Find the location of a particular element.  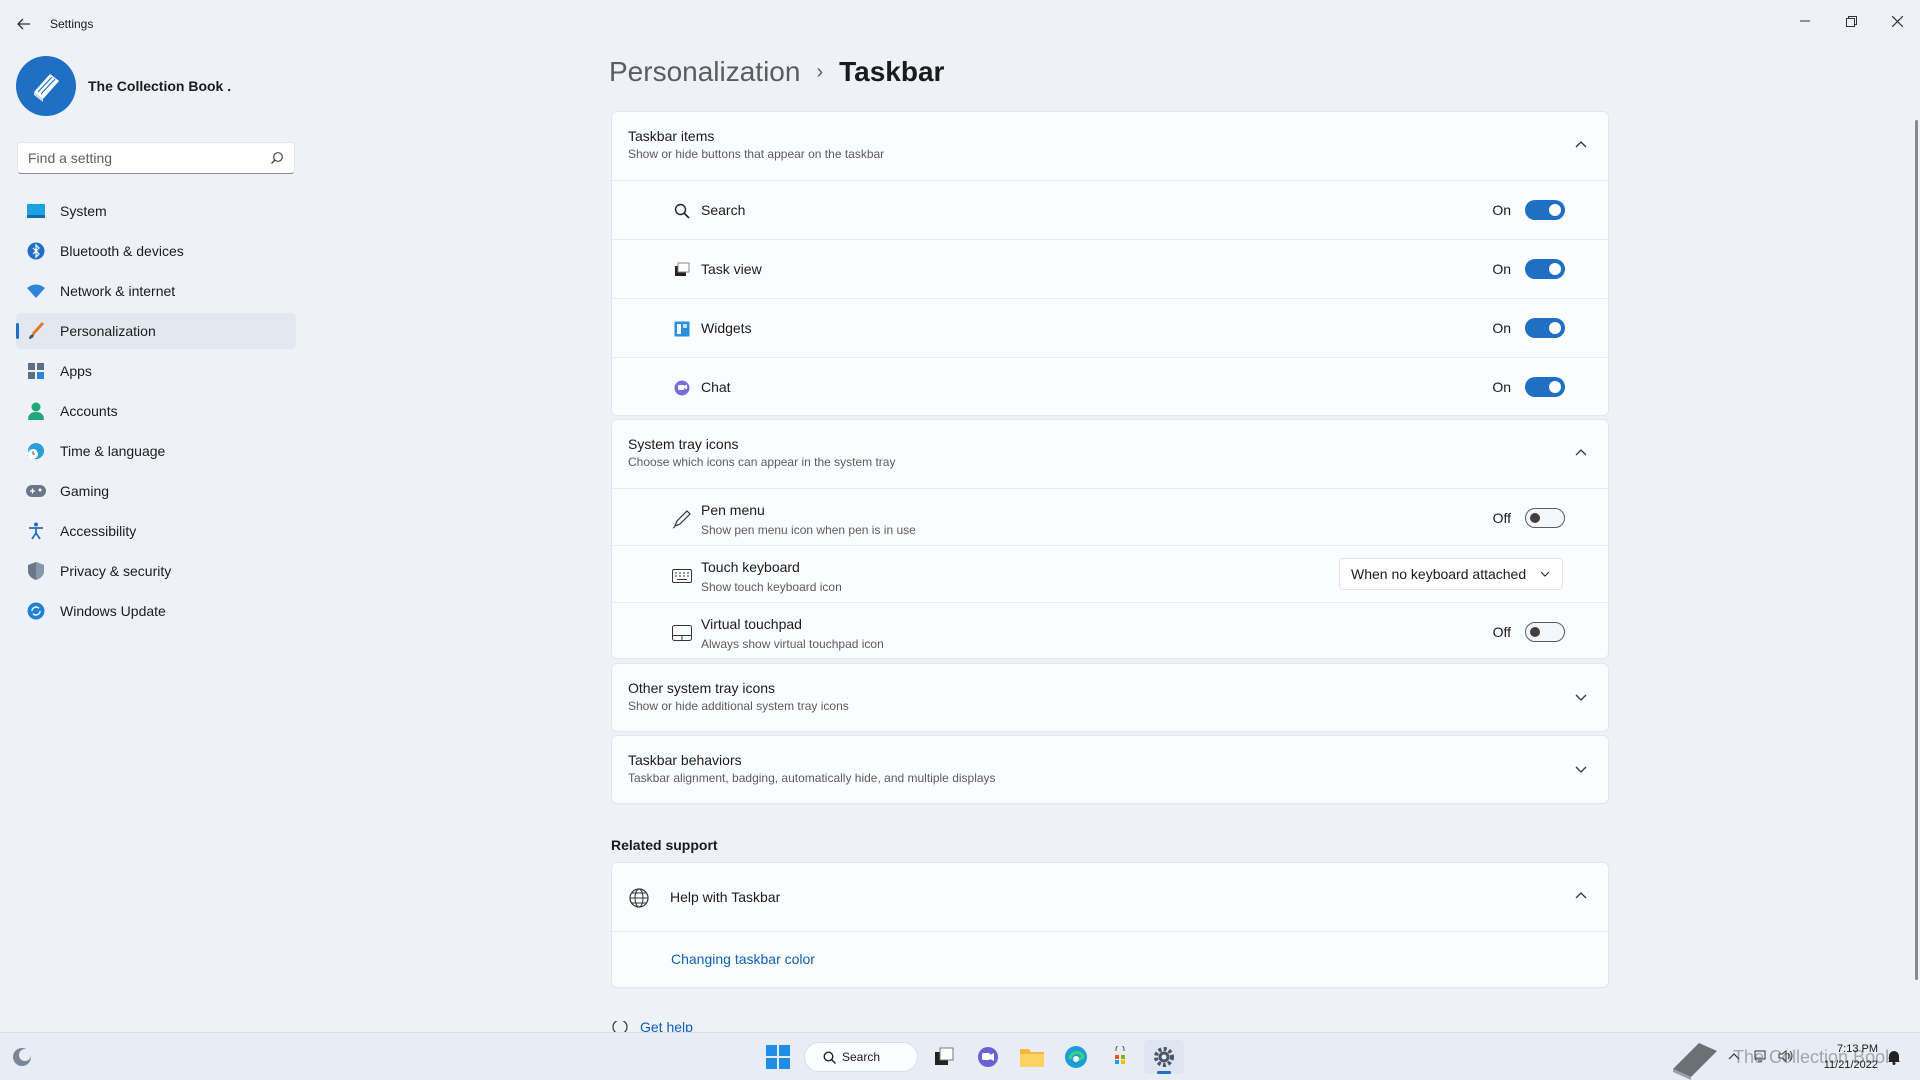

setting-row-search: Search On is located at coordinates (1110, 209).